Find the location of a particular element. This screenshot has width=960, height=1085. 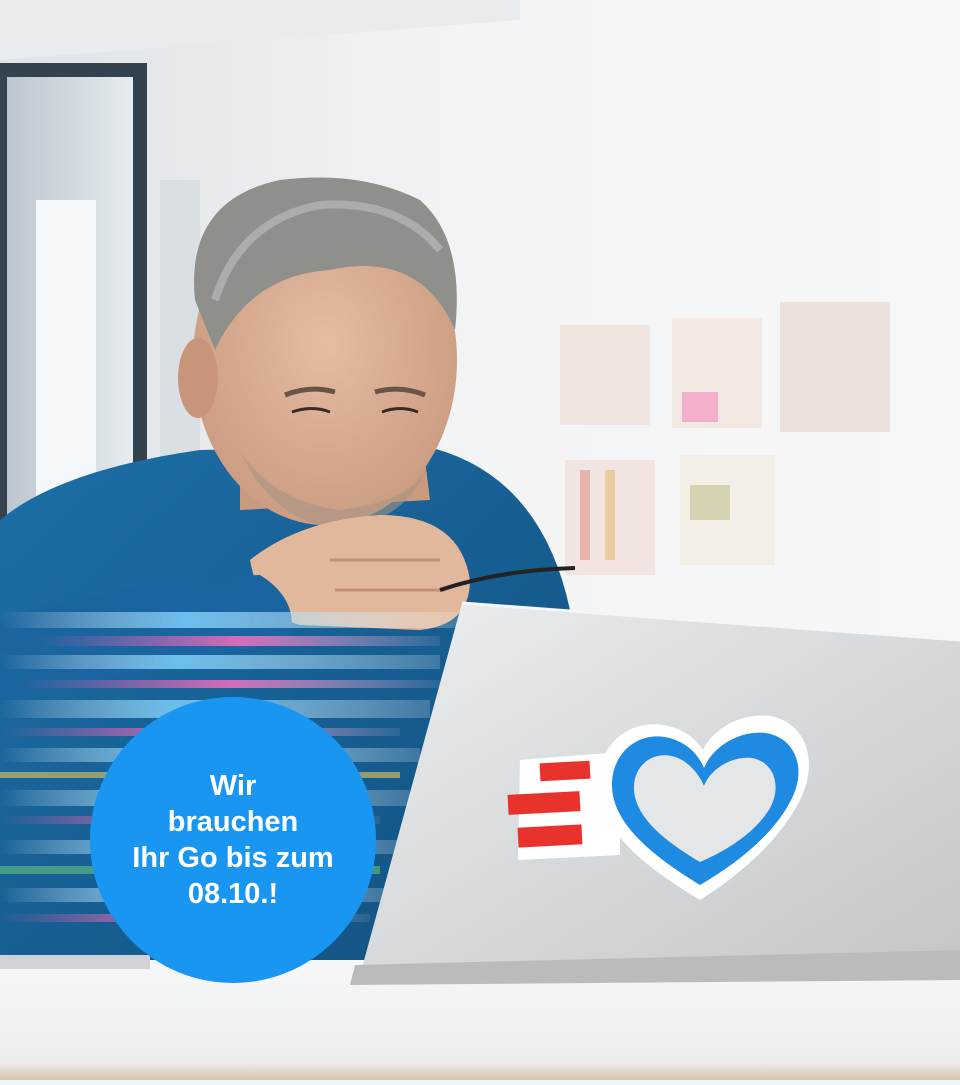

deadline-badge: Wir brauchen Ihr Go bis zum 08.10.! is located at coordinates (233, 840).